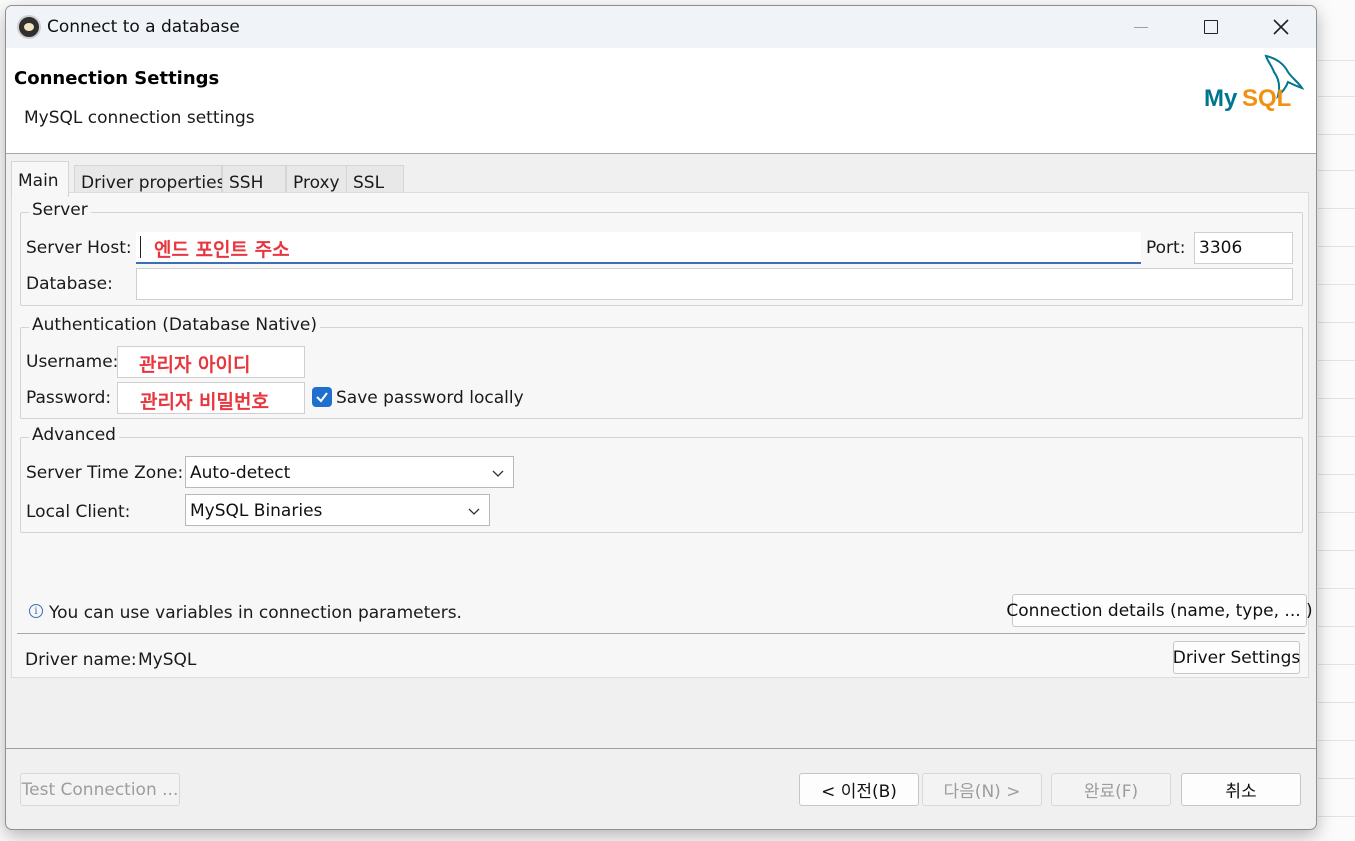 The image size is (1355, 841). What do you see at coordinates (1241, 789) in the screenshot?
I see `cancel-button: 취소` at bounding box center [1241, 789].